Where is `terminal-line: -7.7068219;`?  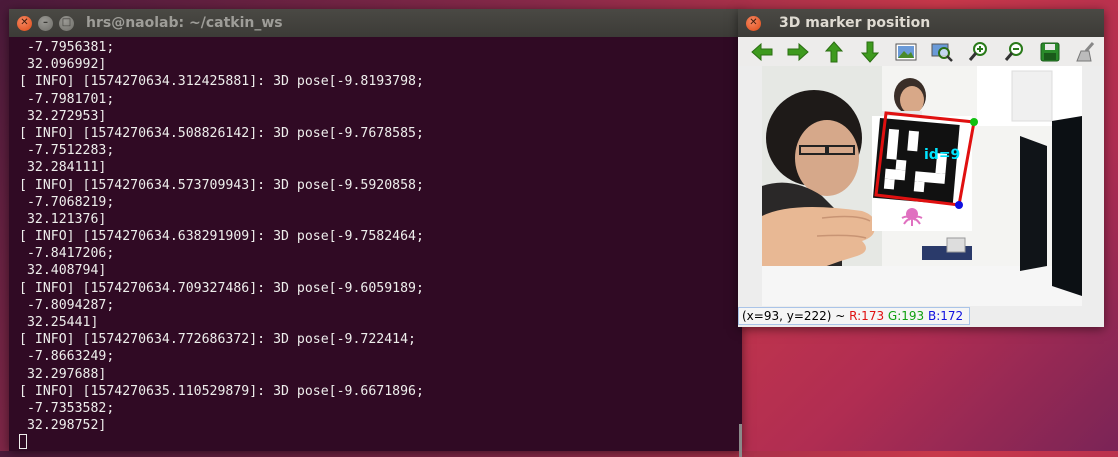 terminal-line: -7.7068219; is located at coordinates (67, 202).